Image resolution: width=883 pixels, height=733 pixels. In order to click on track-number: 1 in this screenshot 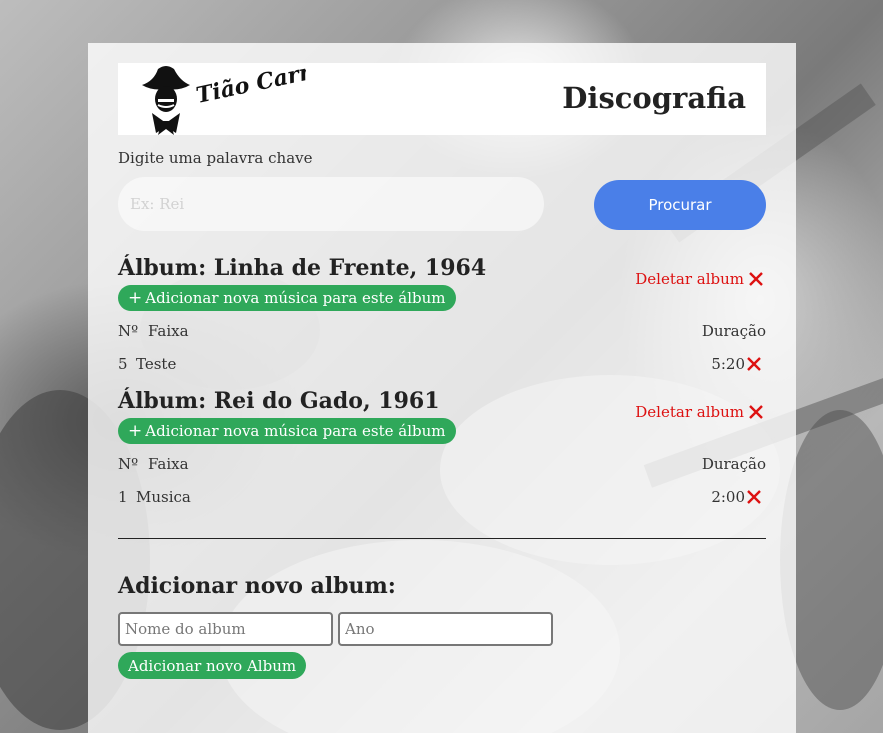, I will do `click(123, 497)`.